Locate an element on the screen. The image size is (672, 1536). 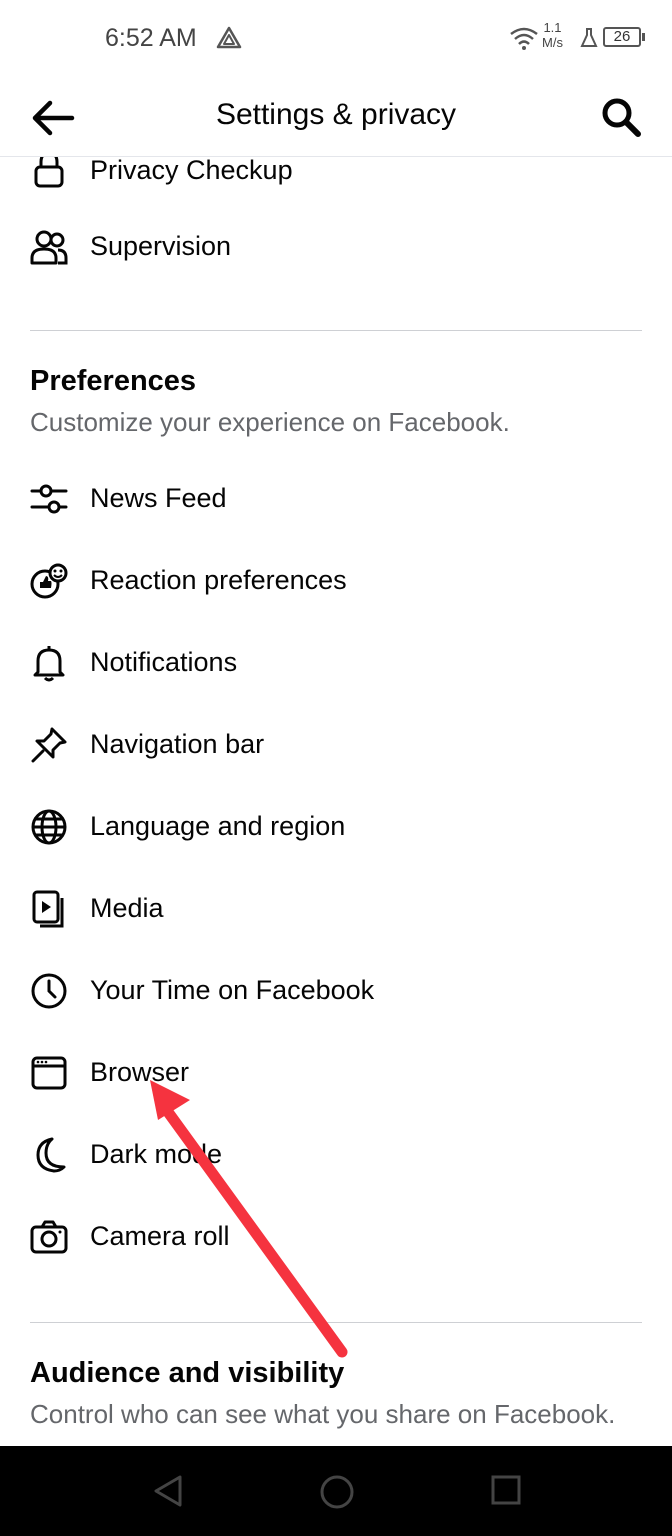
settings-item-news-feed: News Feed is located at coordinates (336, 499).